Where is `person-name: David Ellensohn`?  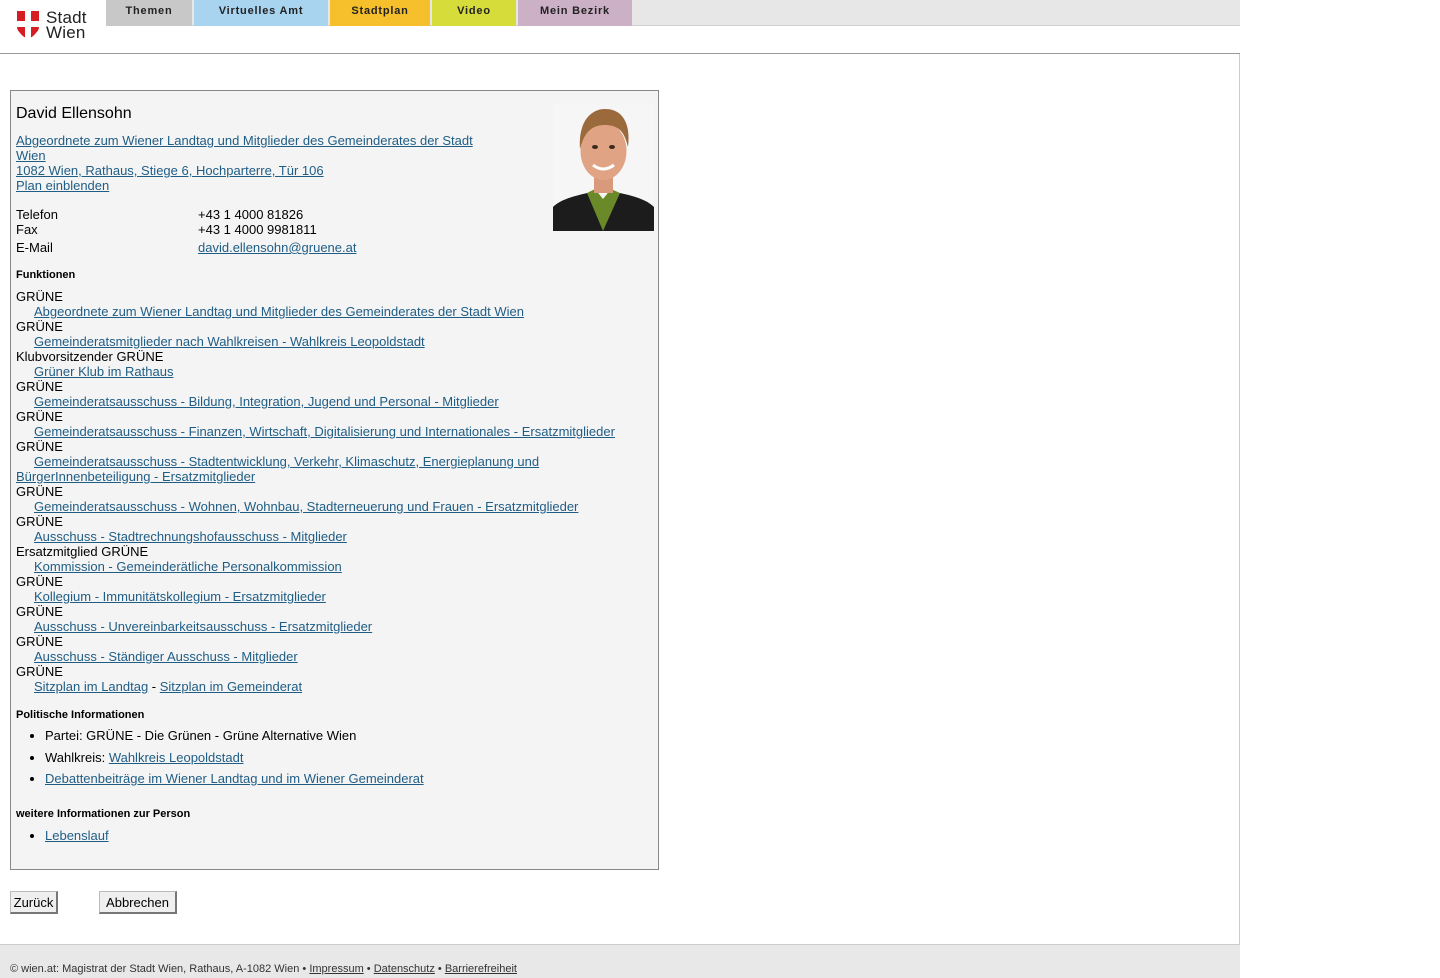
person-name: David Ellensohn is located at coordinates (74, 113).